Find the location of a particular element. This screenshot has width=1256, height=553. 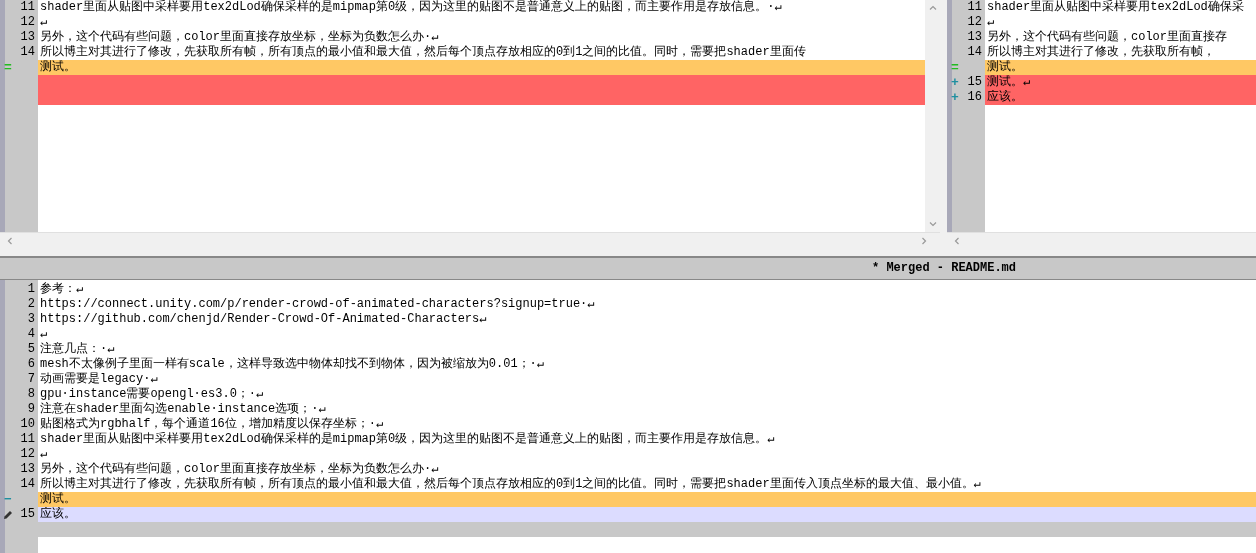

code-line: gpu·instance需要opengl·es3.0；·↵ is located at coordinates (152, 394).